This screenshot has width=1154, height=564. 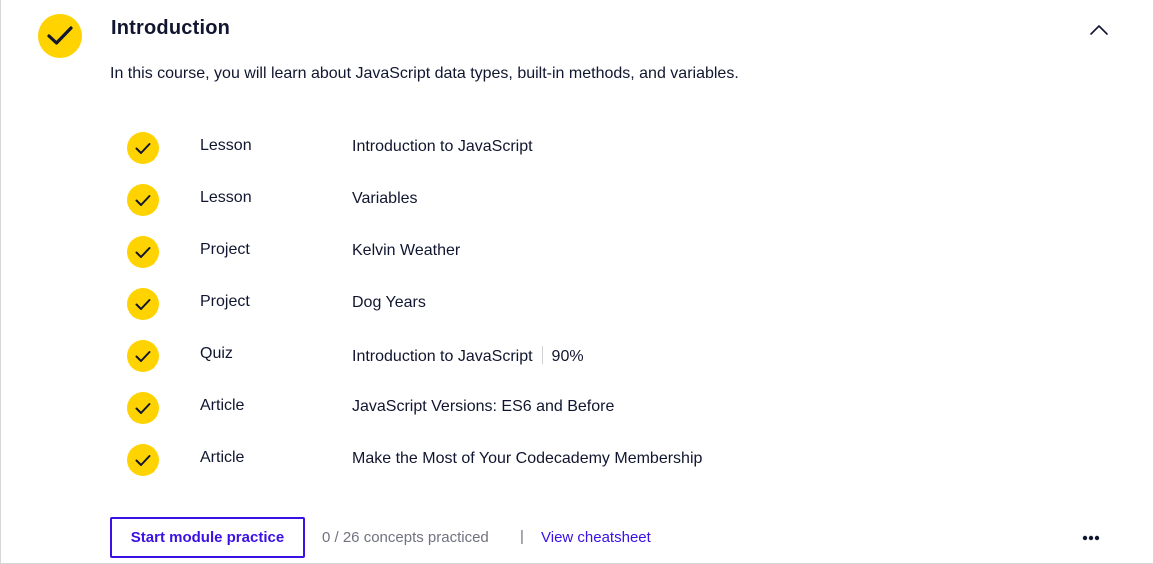 I want to click on item-title: Variables, so click(x=385, y=198).